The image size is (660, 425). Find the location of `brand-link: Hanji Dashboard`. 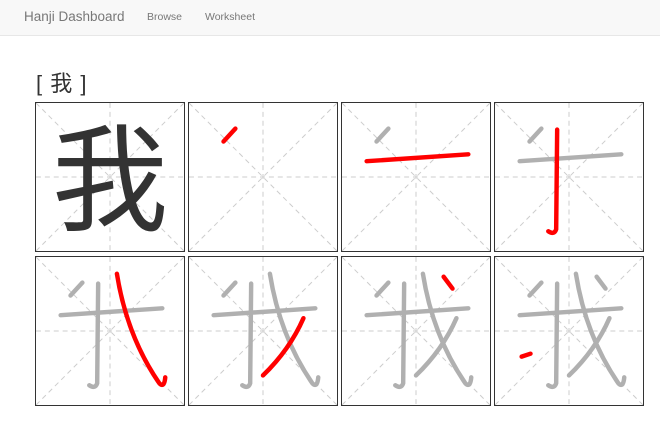

brand-link: Hanji Dashboard is located at coordinates (74, 16).